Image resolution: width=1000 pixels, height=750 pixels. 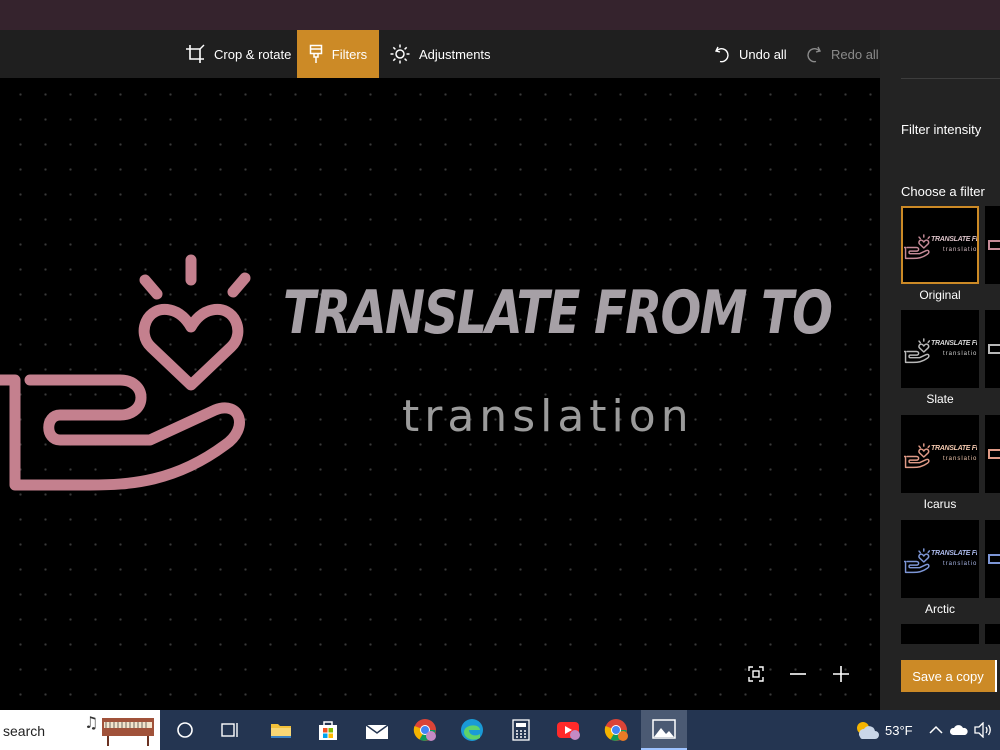 What do you see at coordinates (558, 313) in the screenshot?
I see `image-title-text: TRANSLATE FROM TO` at bounding box center [558, 313].